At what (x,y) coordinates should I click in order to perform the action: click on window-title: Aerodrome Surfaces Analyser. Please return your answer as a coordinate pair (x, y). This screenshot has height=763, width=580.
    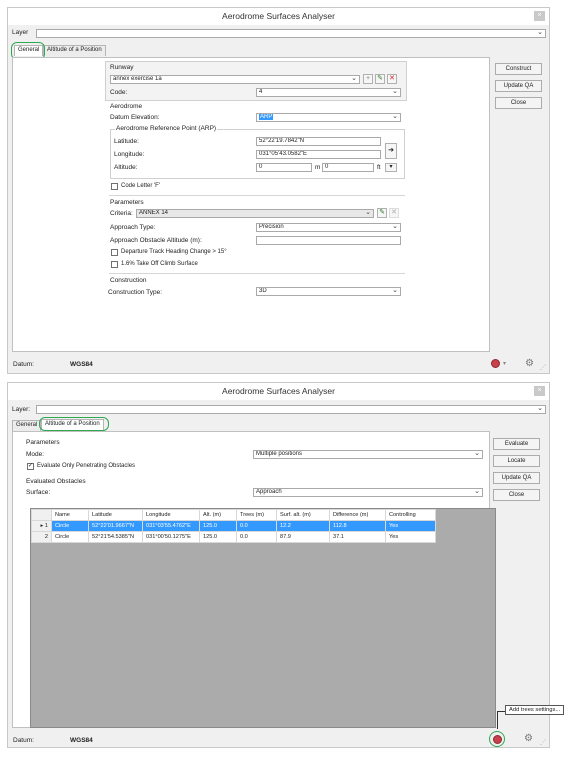
    Looking at the image, I should click on (278, 16).